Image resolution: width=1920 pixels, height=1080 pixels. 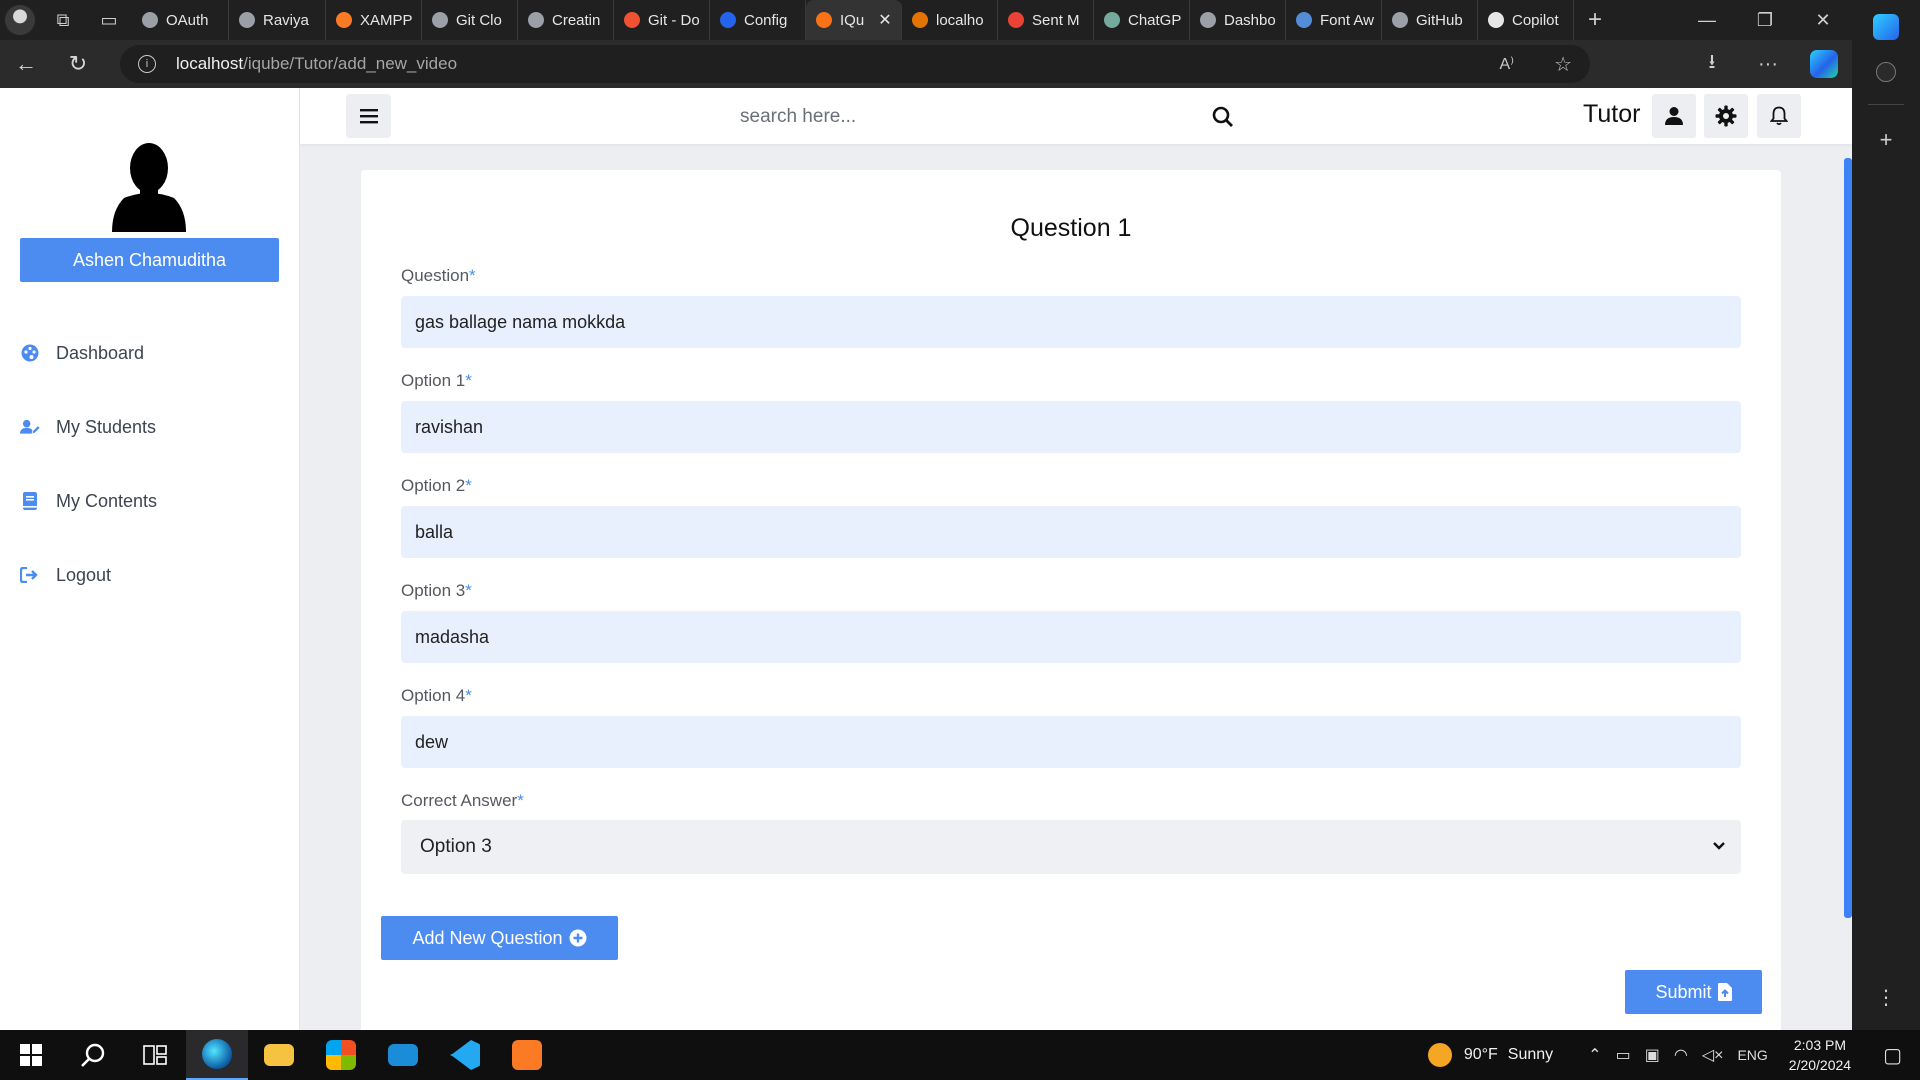 I want to click on browser-tab: Git Clo, so click(x=470, y=20).